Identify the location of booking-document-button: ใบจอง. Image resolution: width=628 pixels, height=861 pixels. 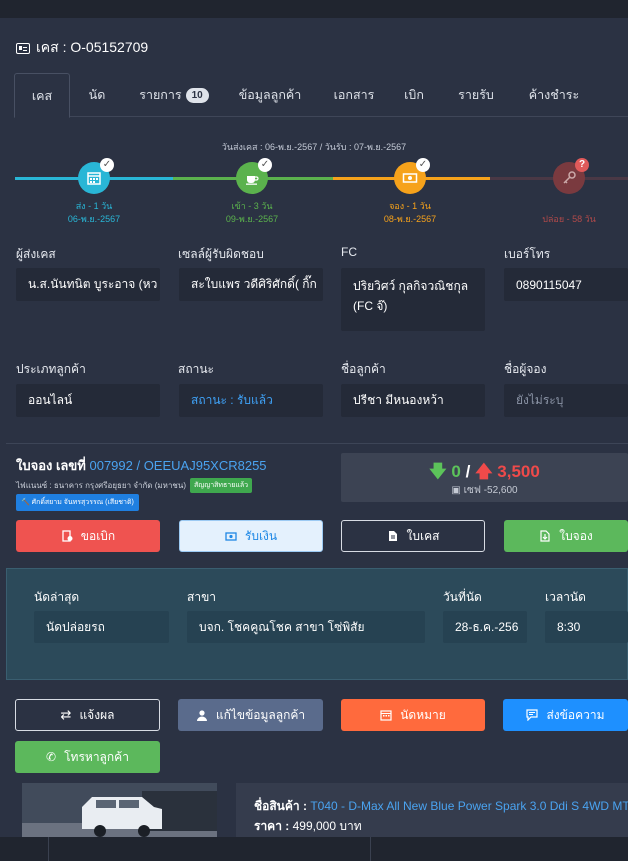
(566, 536).